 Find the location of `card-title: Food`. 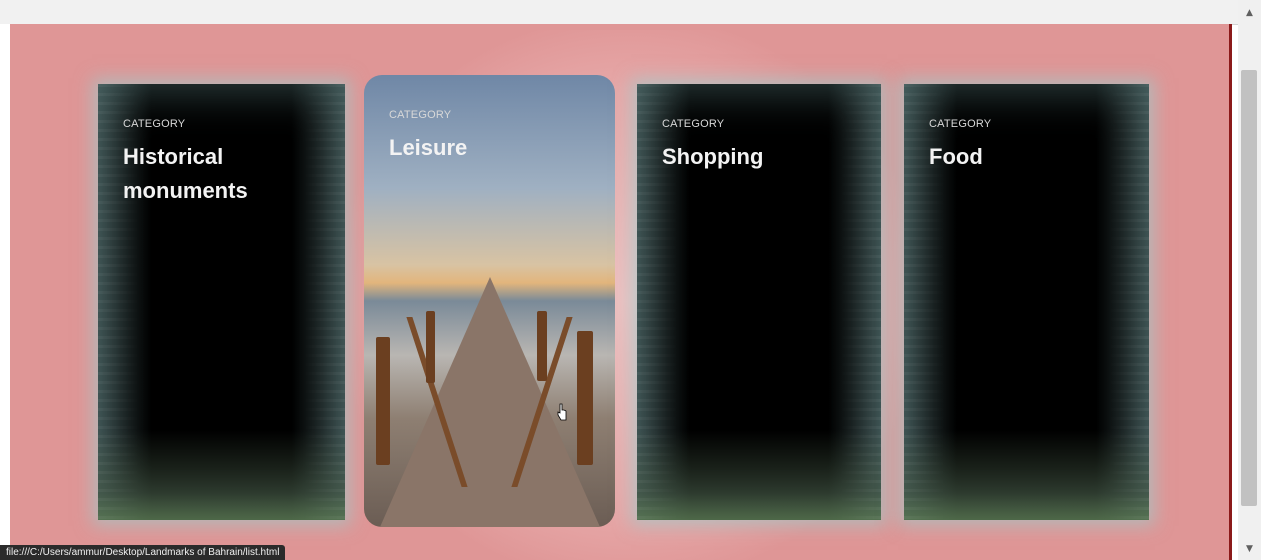

card-title: Food is located at coordinates (956, 156).